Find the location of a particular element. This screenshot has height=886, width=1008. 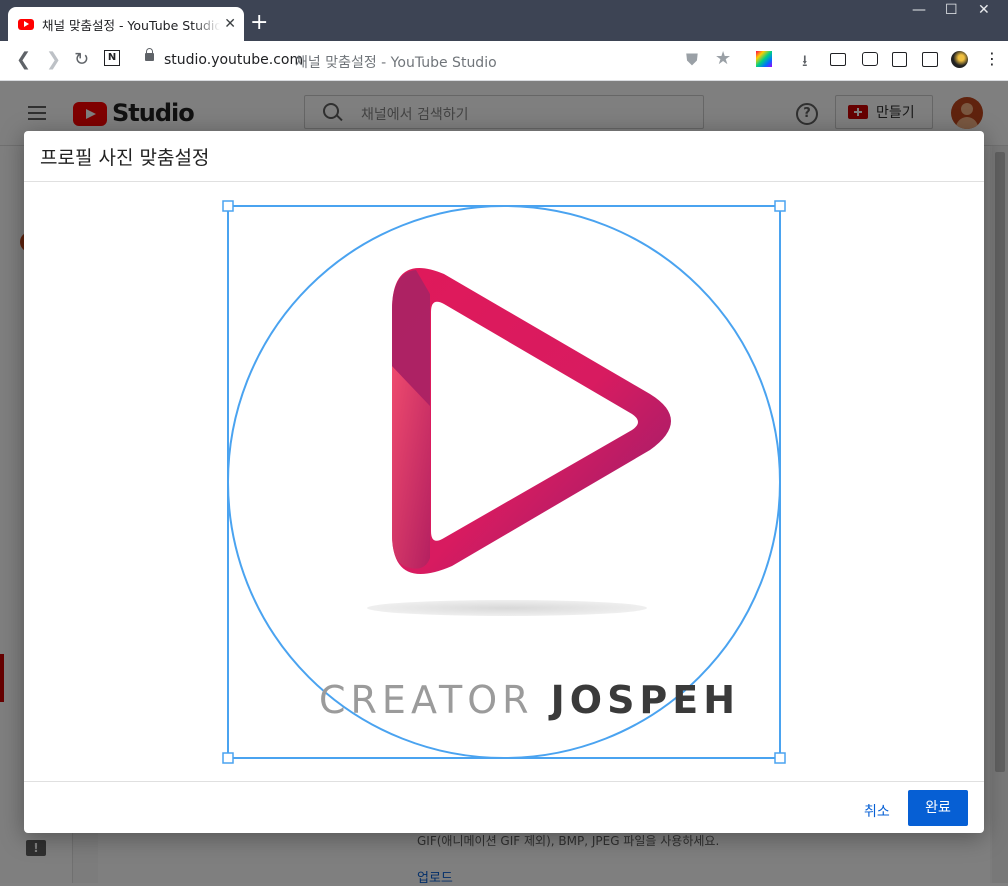

profile-icon is located at coordinates (959, 59).